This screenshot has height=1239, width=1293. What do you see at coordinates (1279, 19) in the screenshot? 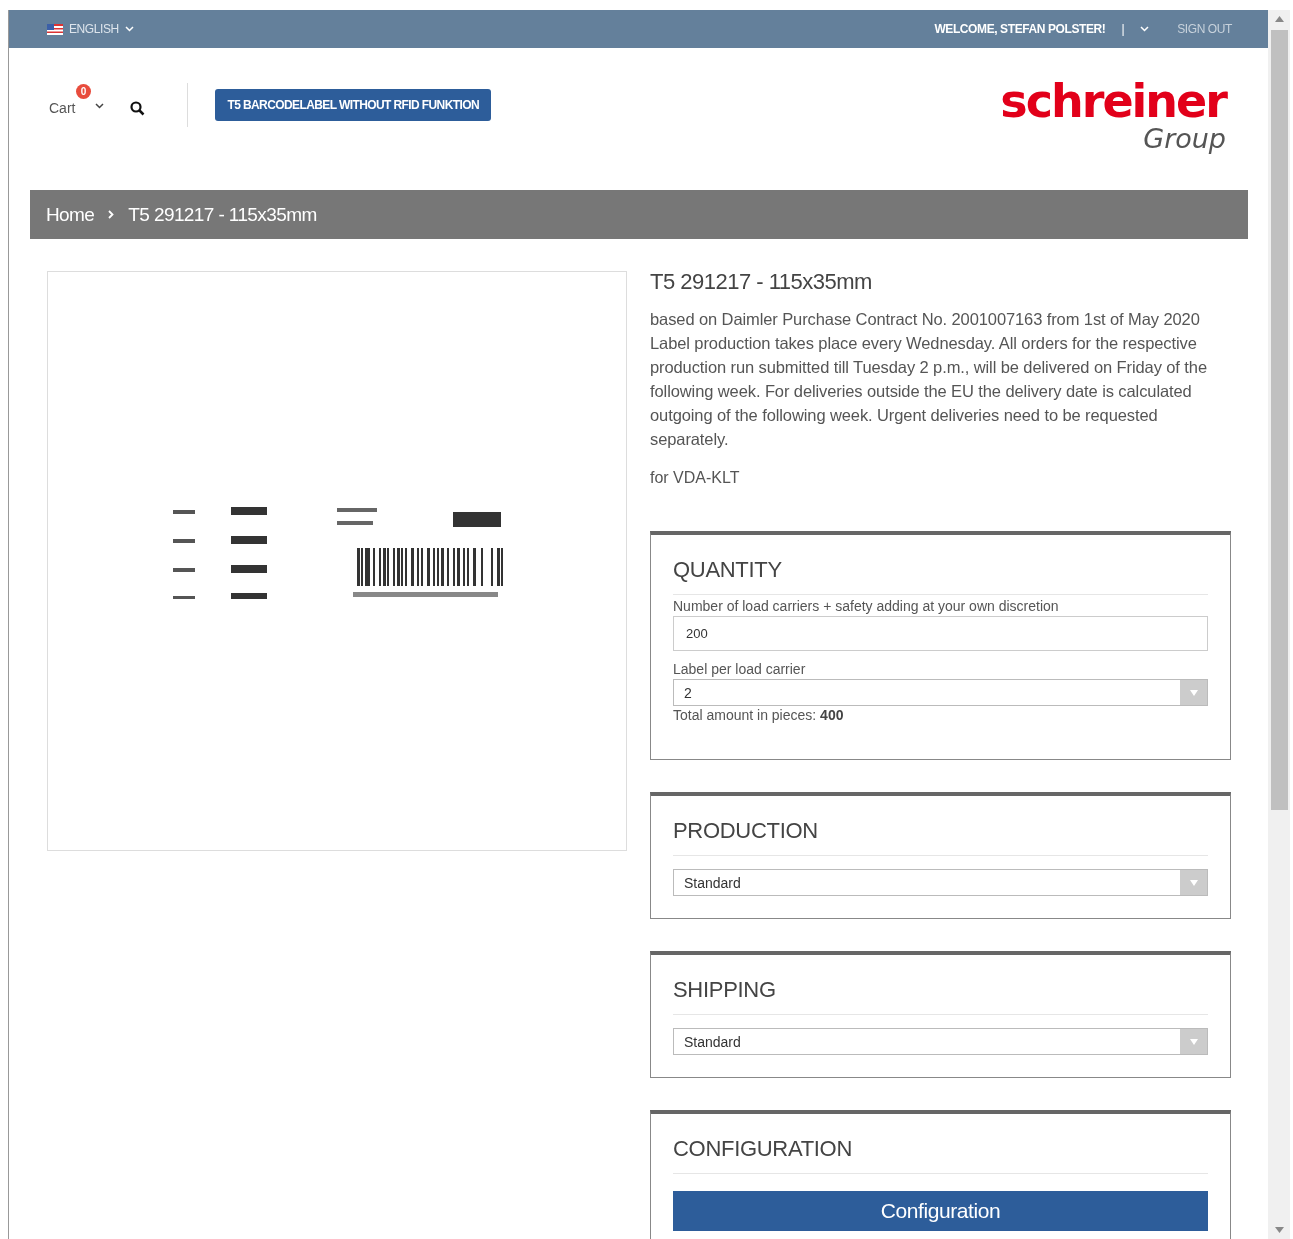
I see `scroll-up-icon` at bounding box center [1279, 19].